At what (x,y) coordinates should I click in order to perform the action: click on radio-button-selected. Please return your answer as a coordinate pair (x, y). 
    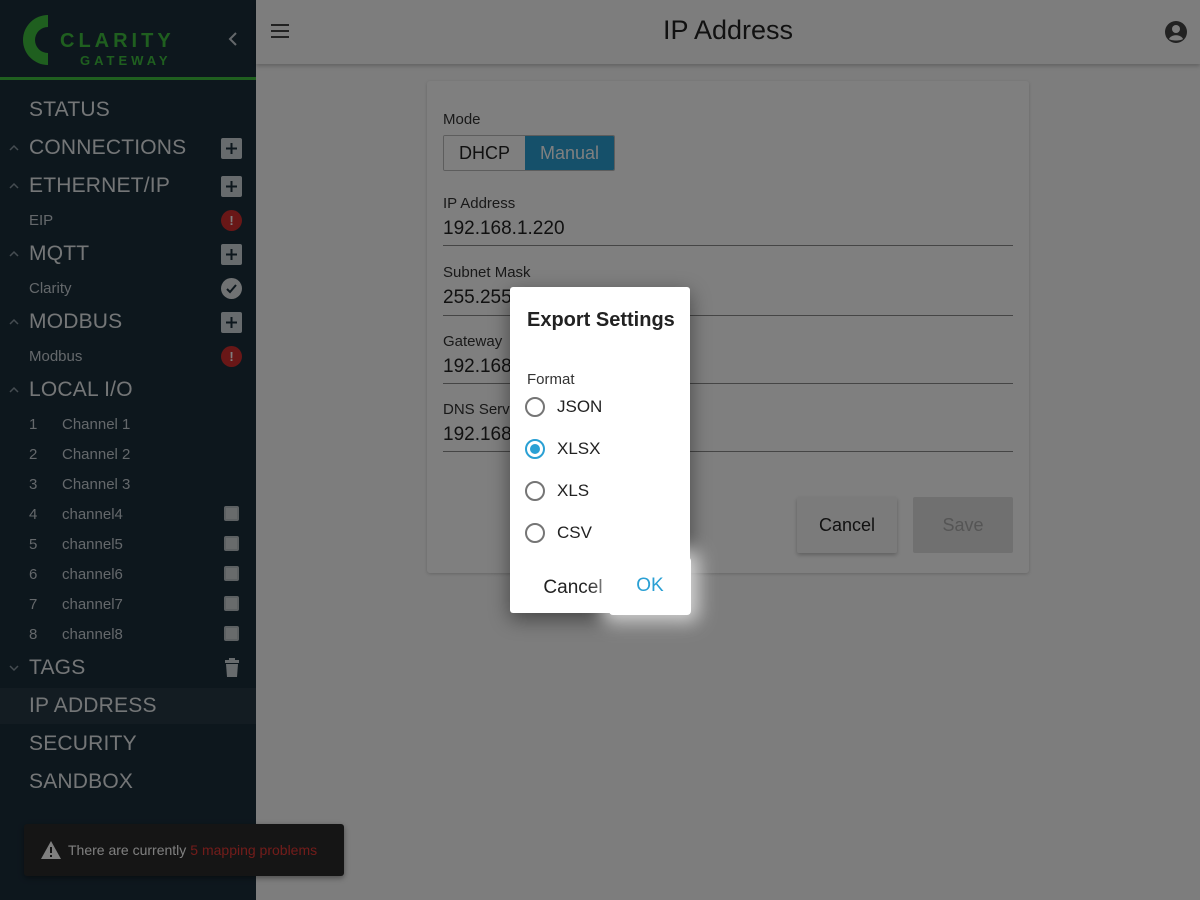
    Looking at the image, I should click on (535, 449).